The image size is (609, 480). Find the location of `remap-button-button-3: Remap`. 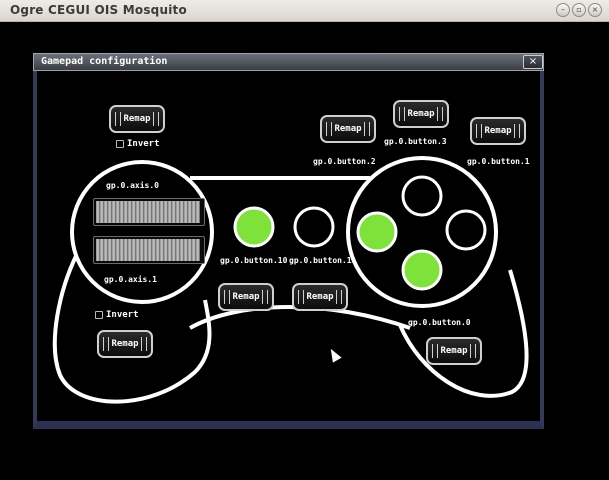

remap-button-button-3: Remap is located at coordinates (421, 114).